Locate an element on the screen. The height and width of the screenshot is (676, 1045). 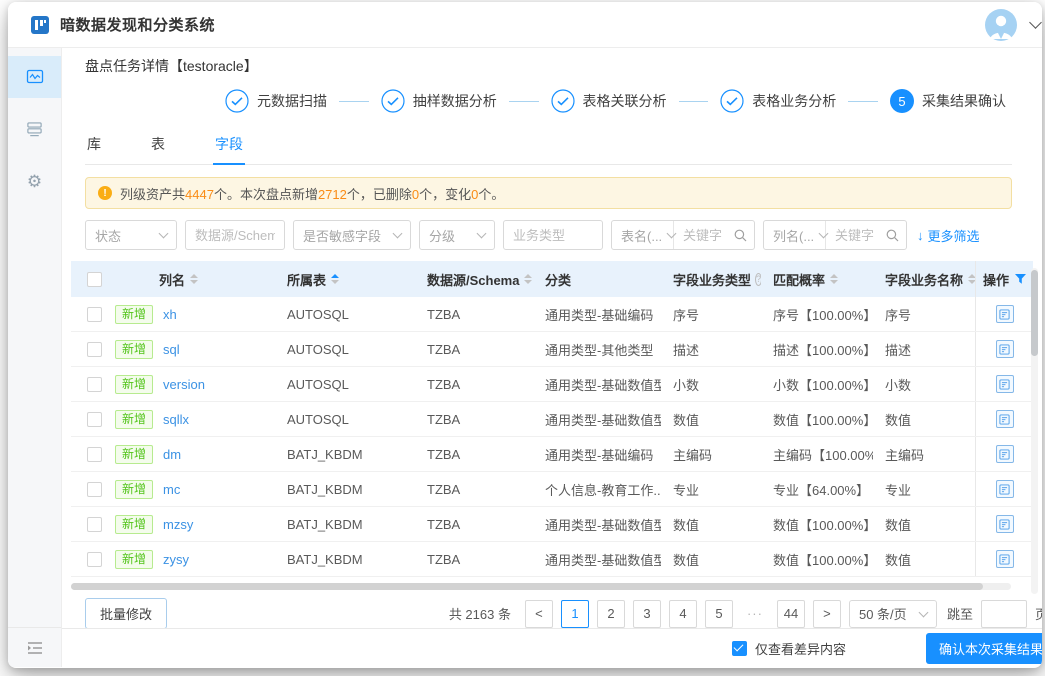
more-filters-link: ↓ 更多筛选 is located at coordinates (948, 235).